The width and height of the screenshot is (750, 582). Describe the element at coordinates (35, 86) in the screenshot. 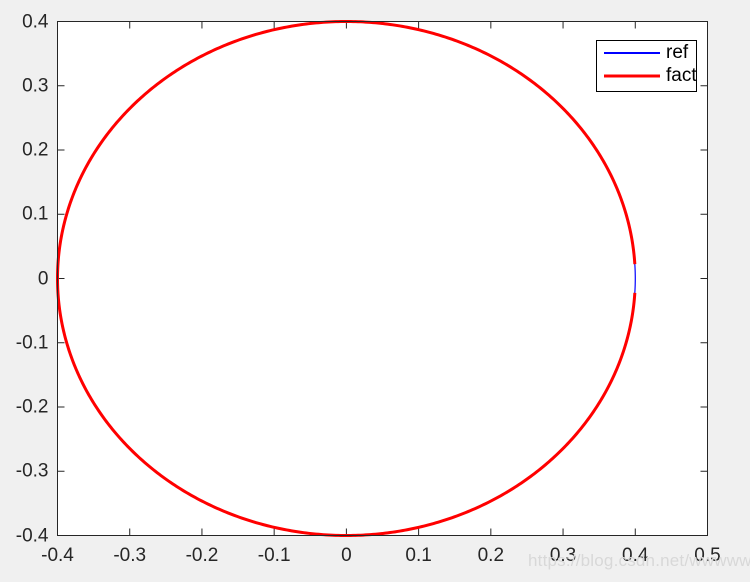

I see `y-tick-label: 0.3` at that location.